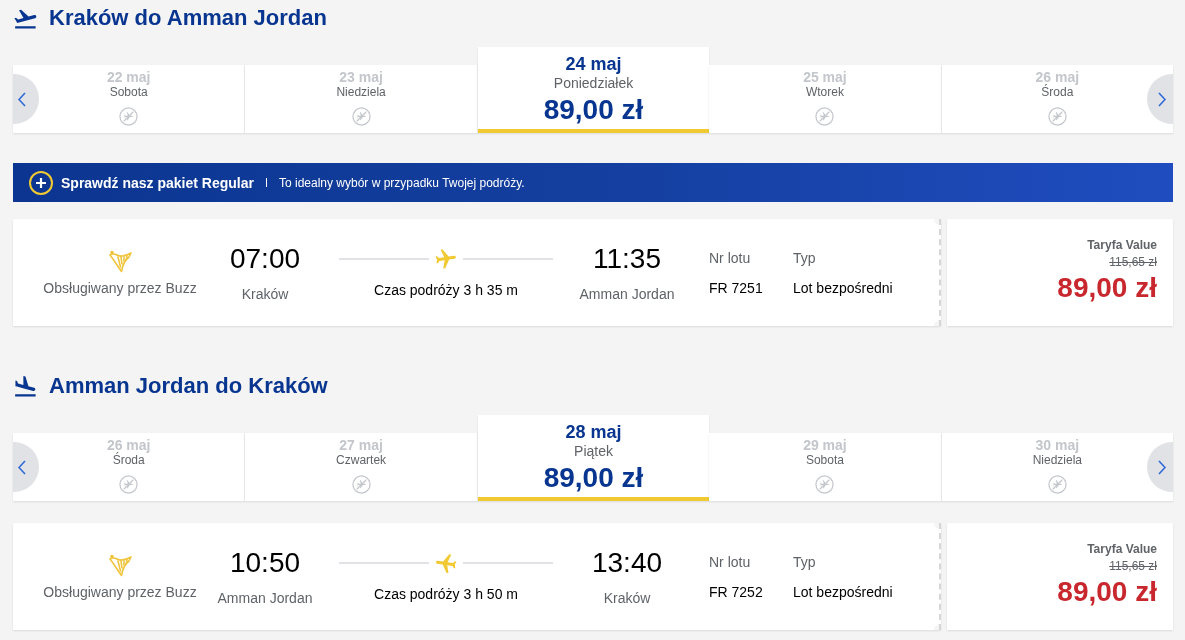  What do you see at coordinates (361, 99) in the screenshot?
I see `date-tab: 23 maj Niedziela` at bounding box center [361, 99].